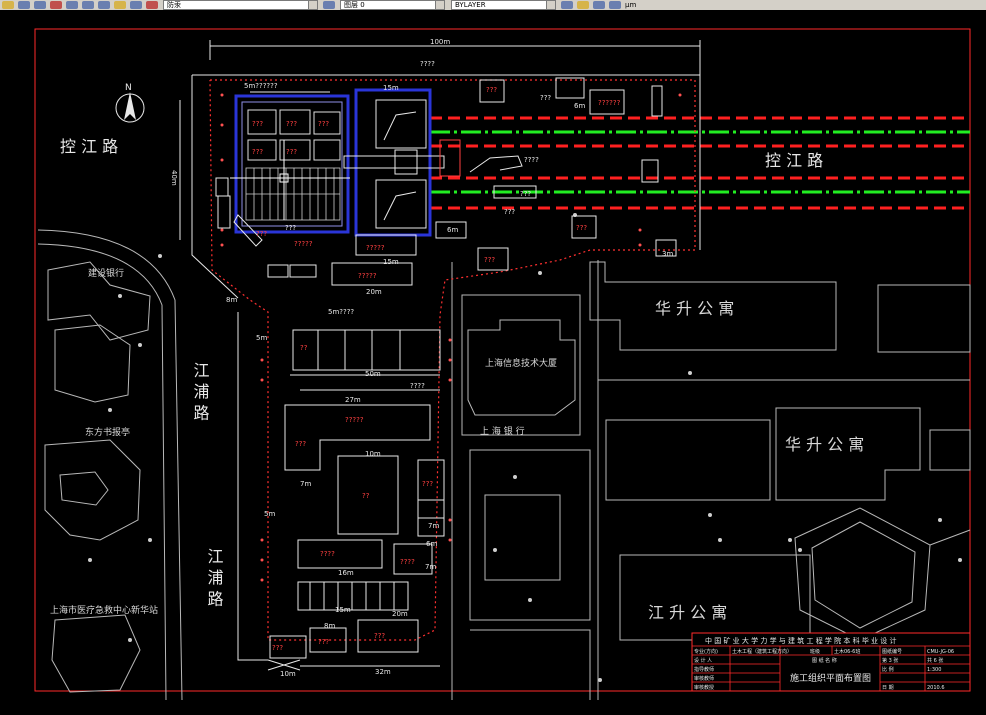 This screenshot has width=986, height=715. I want to click on label-q2: ???, so click(291, 124).